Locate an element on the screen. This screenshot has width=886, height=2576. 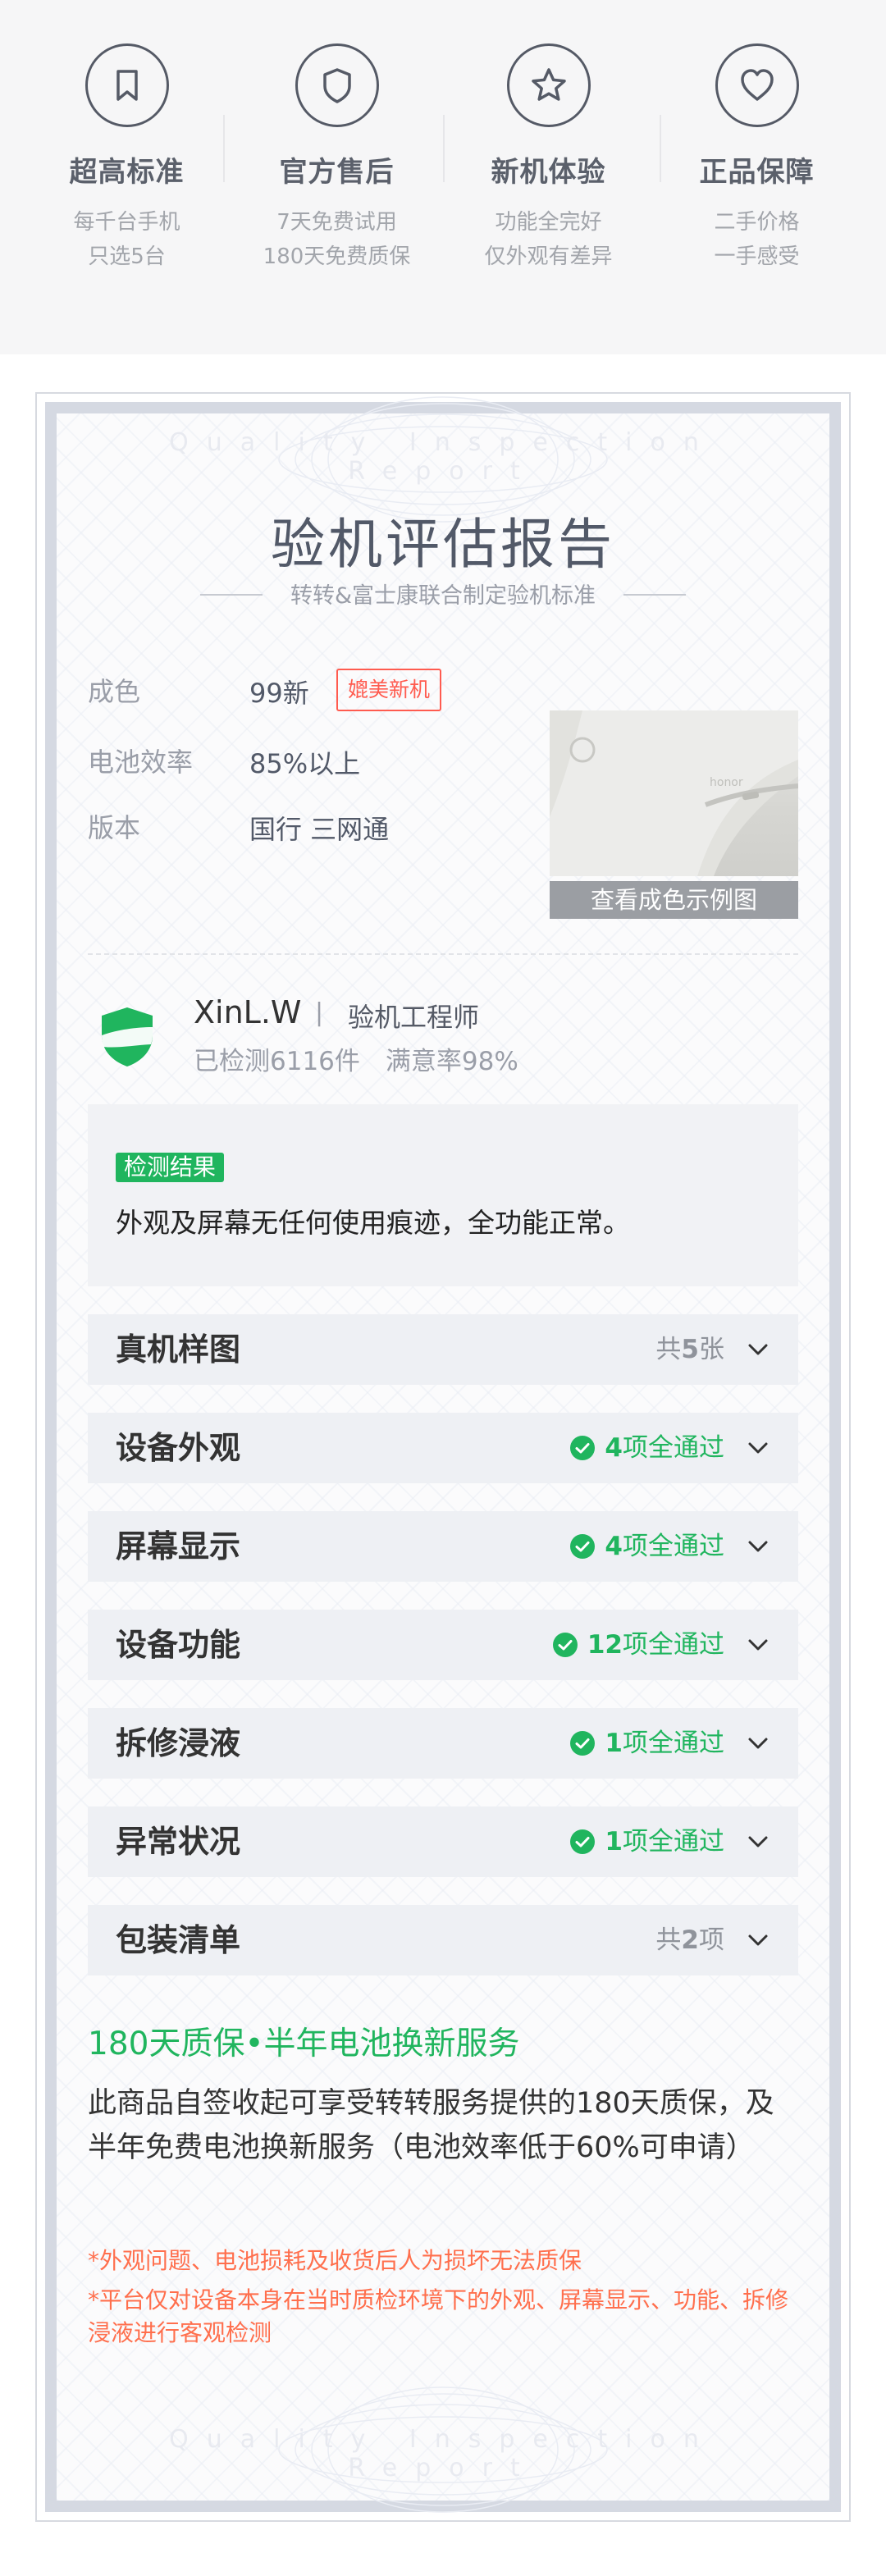
star-icon is located at coordinates (548, 85).